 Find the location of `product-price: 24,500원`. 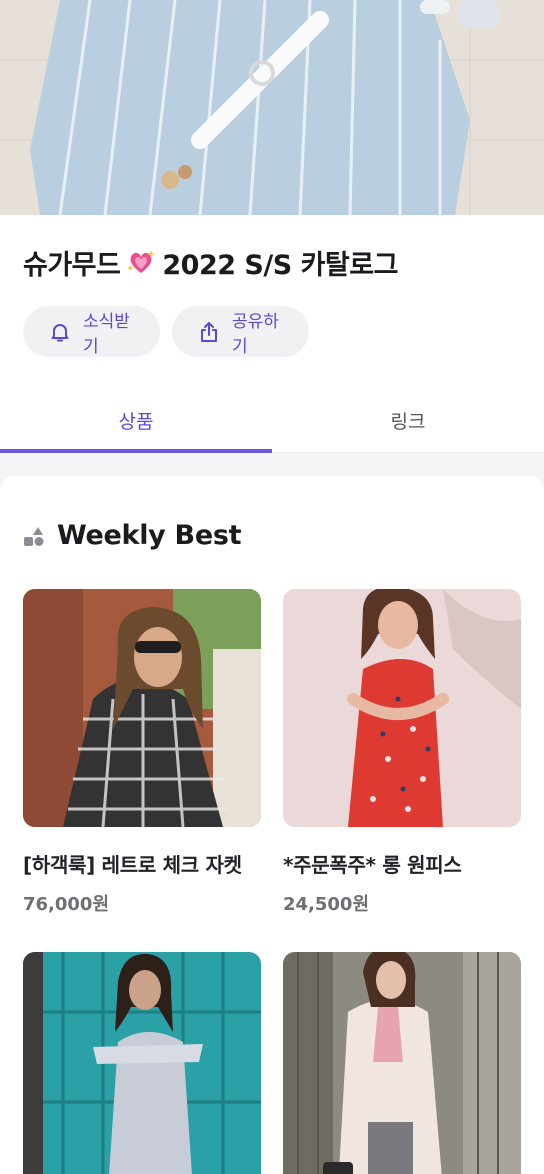

product-price: 24,500원 is located at coordinates (326, 904).